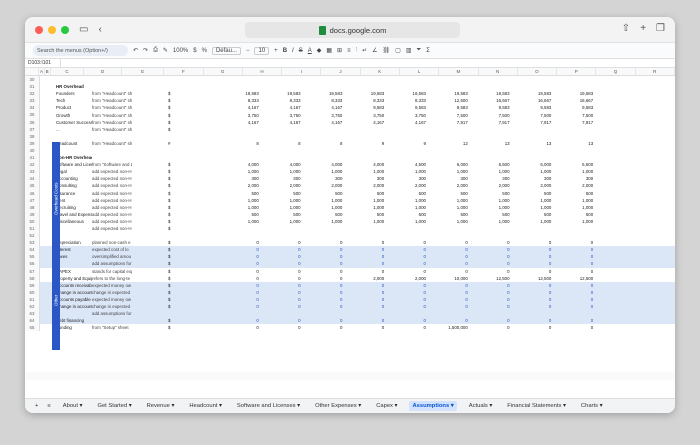 The image size is (700, 445). Describe the element at coordinates (72, 122) in the screenshot. I see `row-label-cell: Customer Success` at that location.